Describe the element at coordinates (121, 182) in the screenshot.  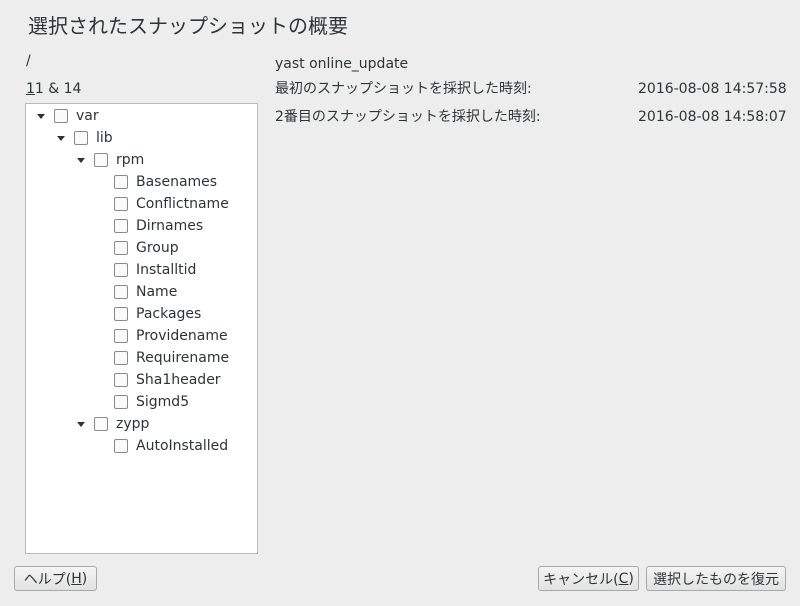
I see `tree-checkbox-basenames` at that location.